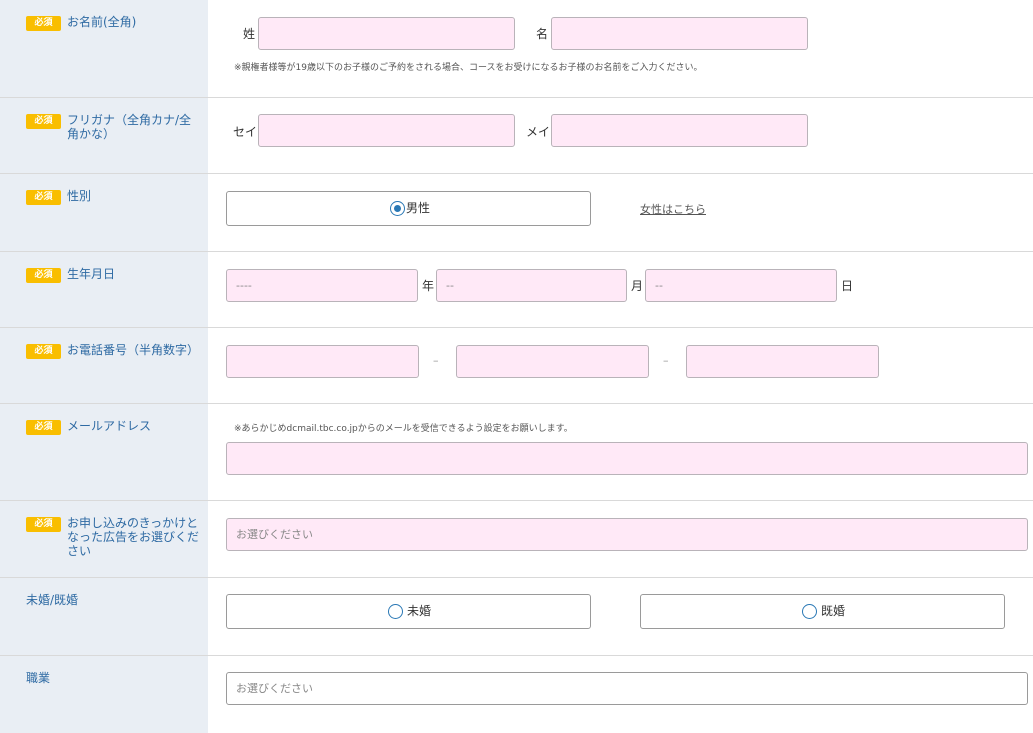  I want to click on label-cell: 職業, so click(104, 694).